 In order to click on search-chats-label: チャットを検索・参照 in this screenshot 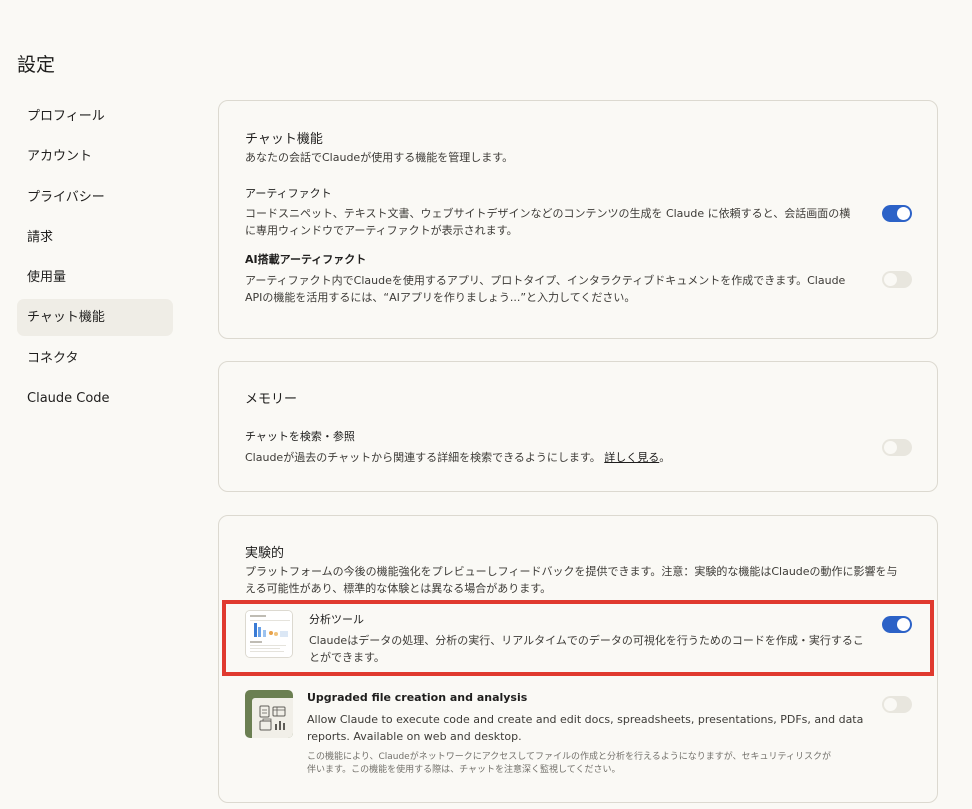, I will do `click(300, 436)`.